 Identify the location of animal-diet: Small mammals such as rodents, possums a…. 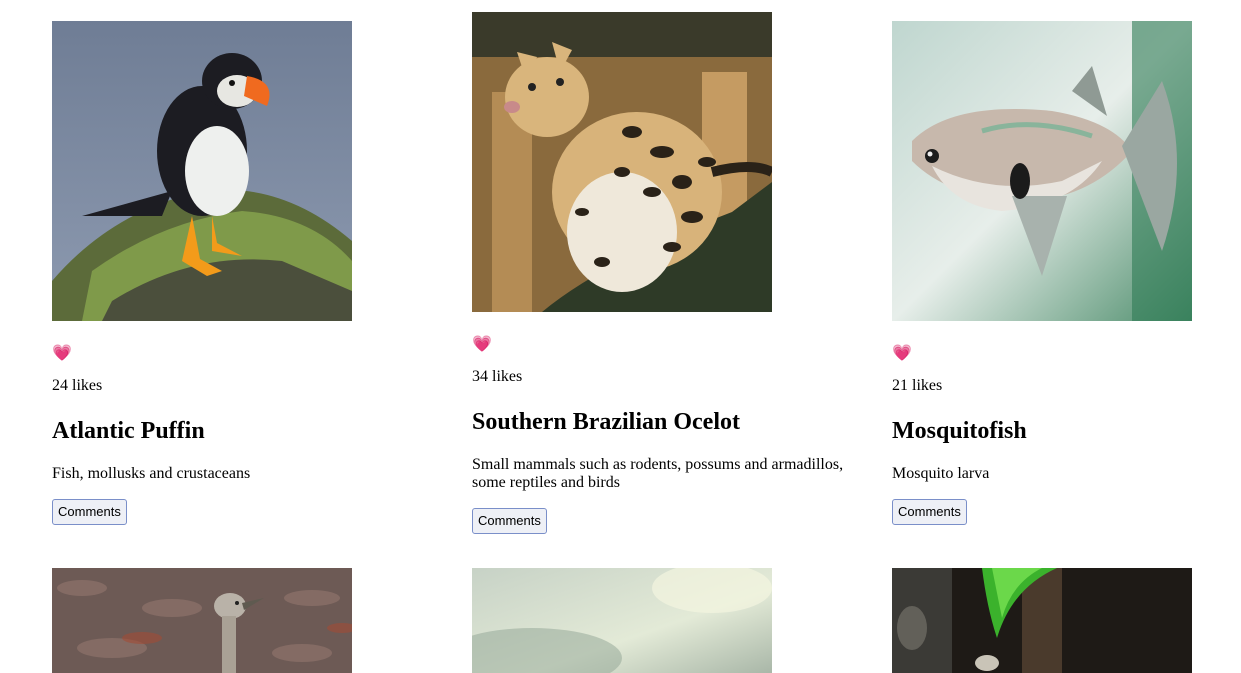
(658, 473).